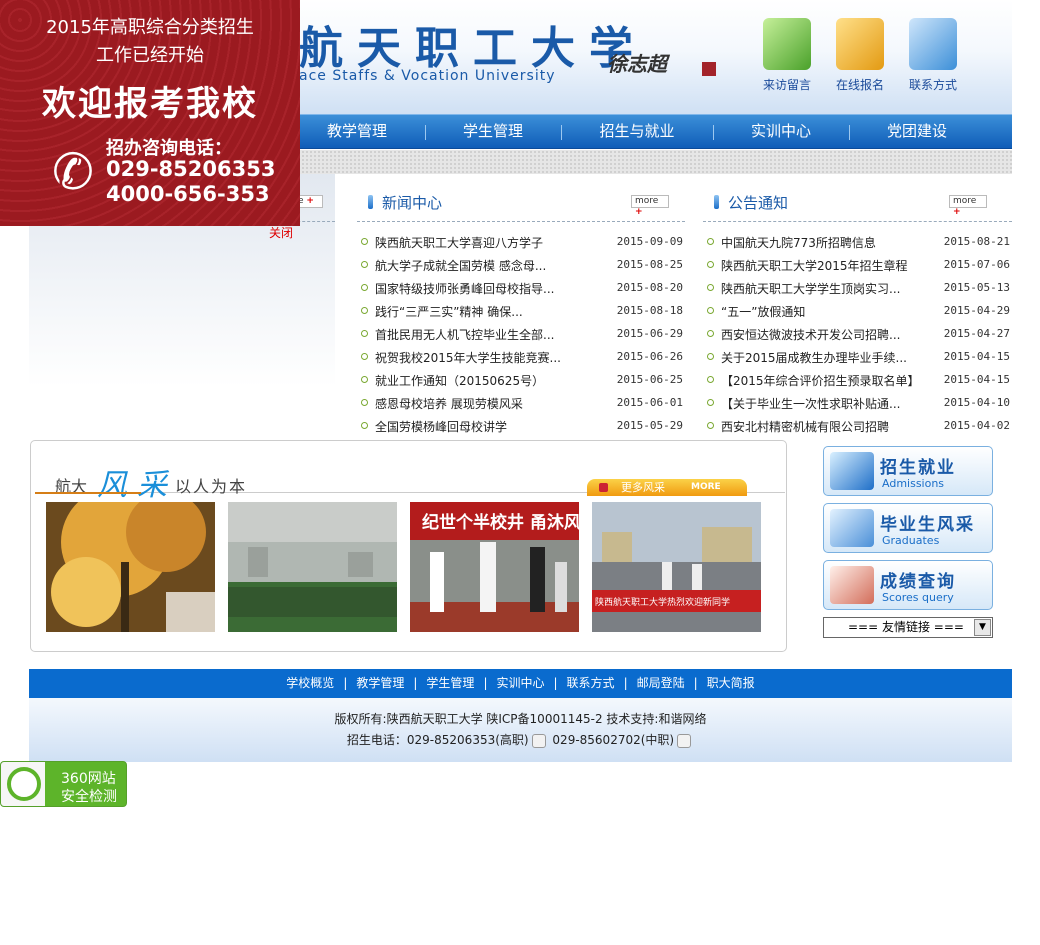  Describe the element at coordinates (908, 585) in the screenshot. I see `scores-button: 成绩查询 Scores query` at that location.